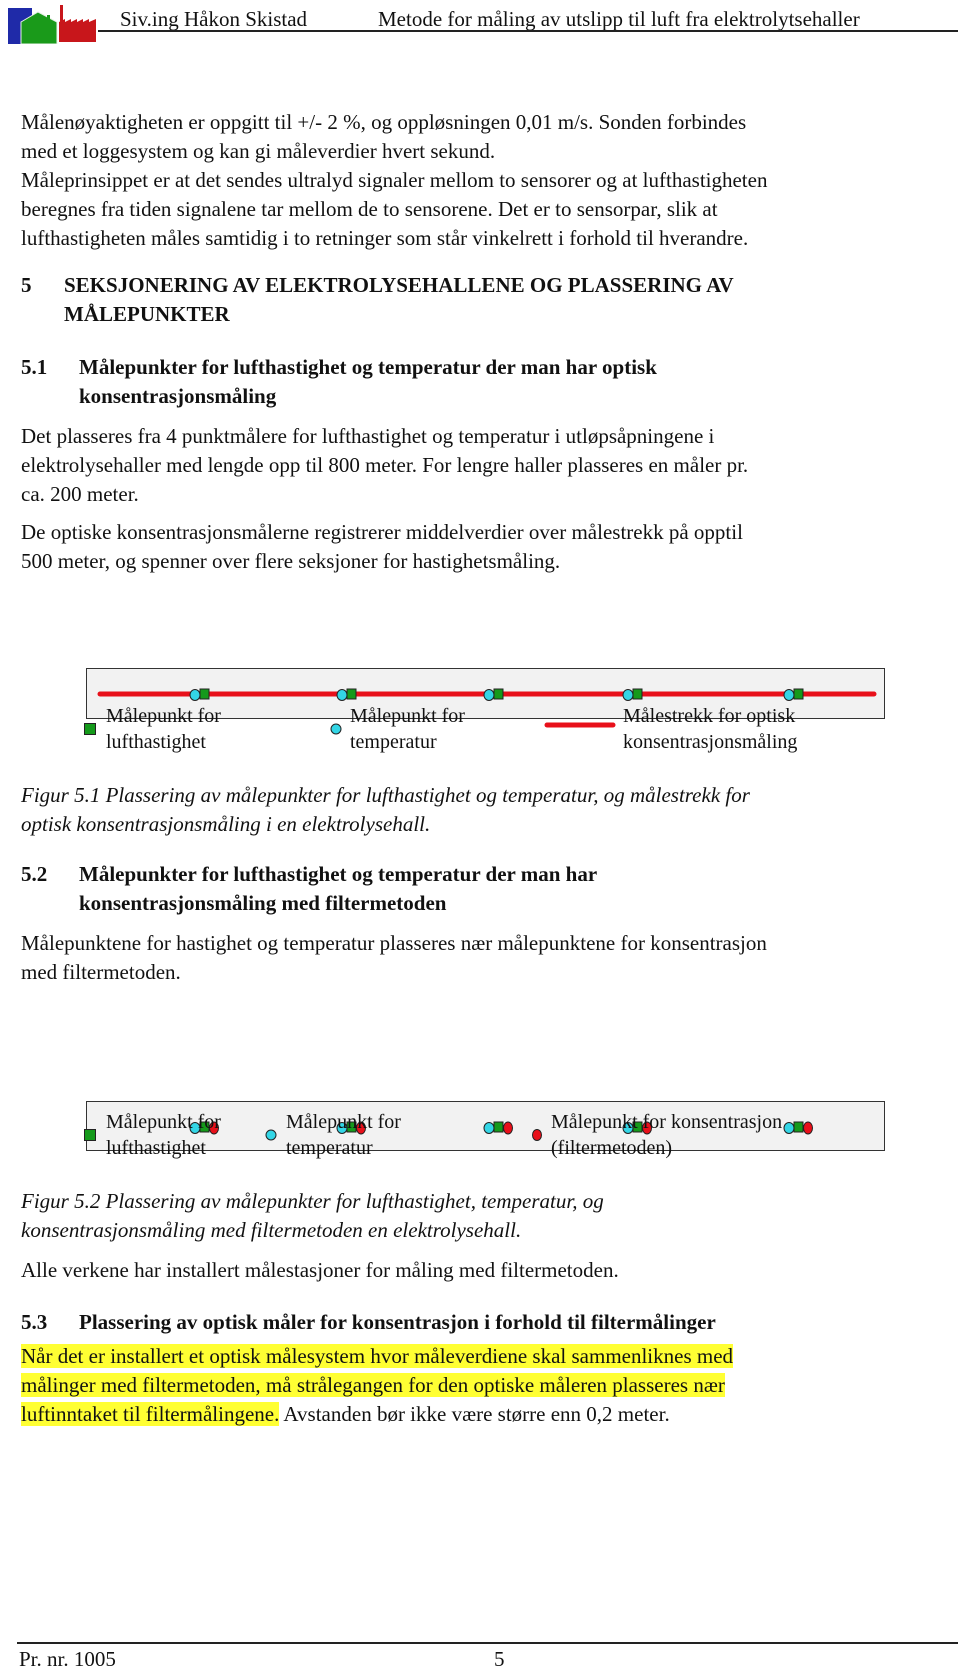  What do you see at coordinates (612, 1148) in the screenshot?
I see `legend-label: (filtermetoden)` at bounding box center [612, 1148].